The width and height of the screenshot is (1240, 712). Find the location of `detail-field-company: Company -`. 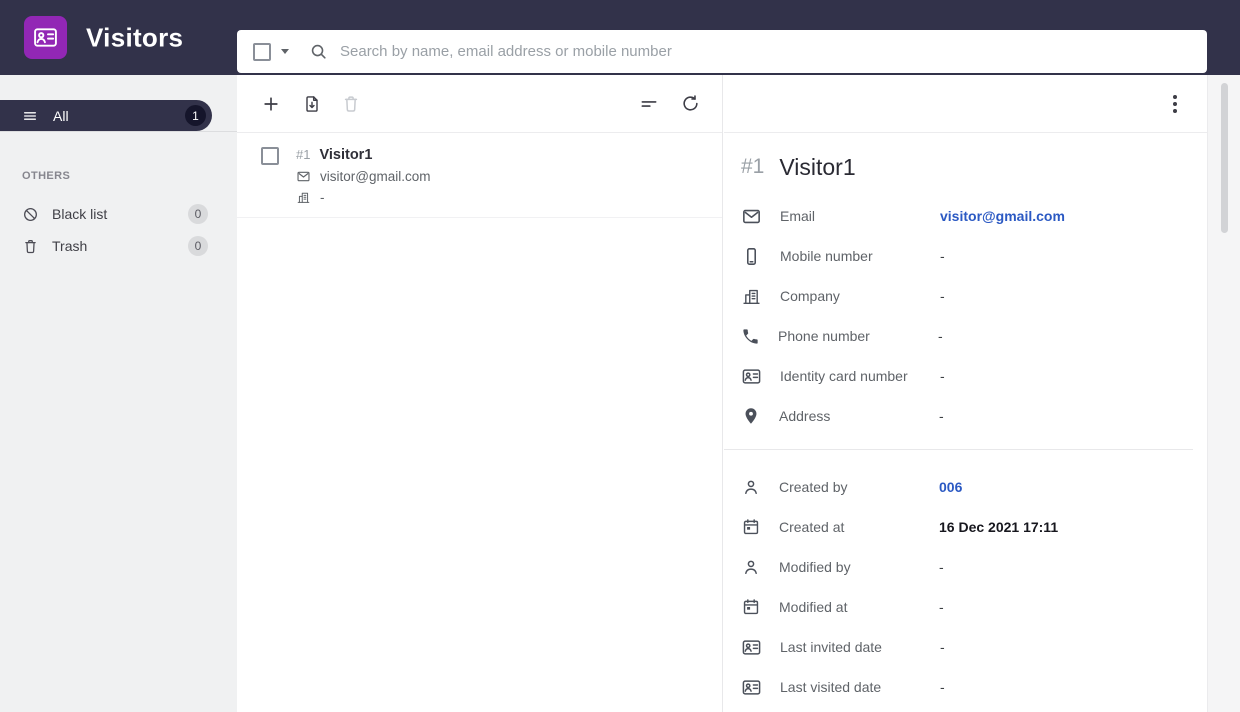

detail-field-company: Company - is located at coordinates (967, 296).